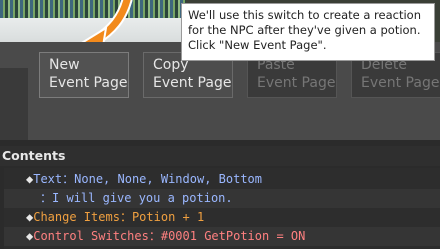  Describe the element at coordinates (400, 83) in the screenshot. I see `delete-event-page-label-2: Event Page` at that location.